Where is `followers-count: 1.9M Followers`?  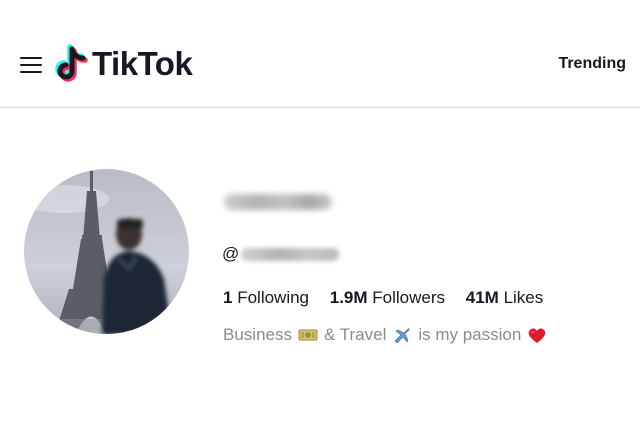
followers-count: 1.9M Followers is located at coordinates (387, 298).